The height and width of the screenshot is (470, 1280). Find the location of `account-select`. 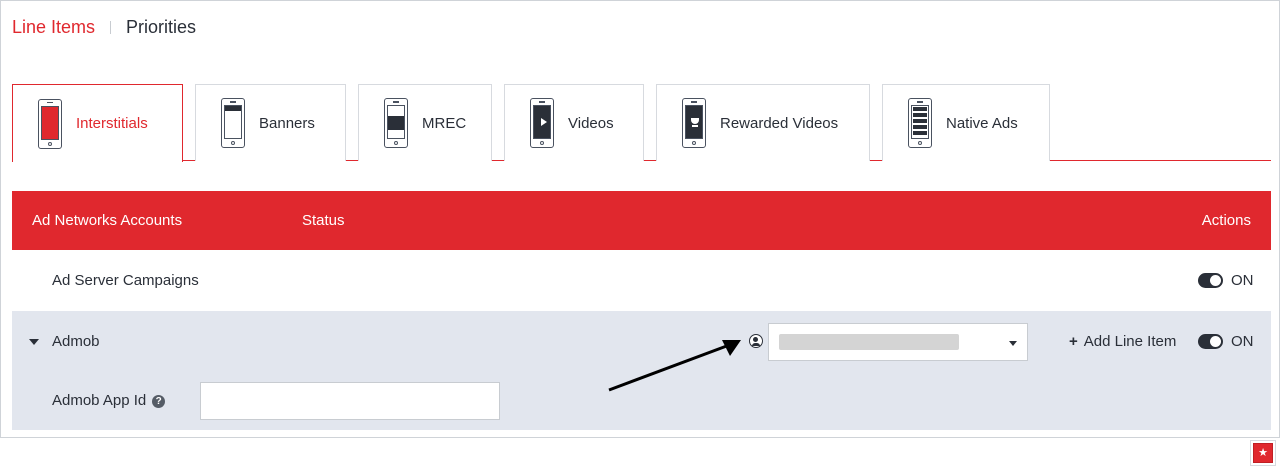

account-select is located at coordinates (898, 342).